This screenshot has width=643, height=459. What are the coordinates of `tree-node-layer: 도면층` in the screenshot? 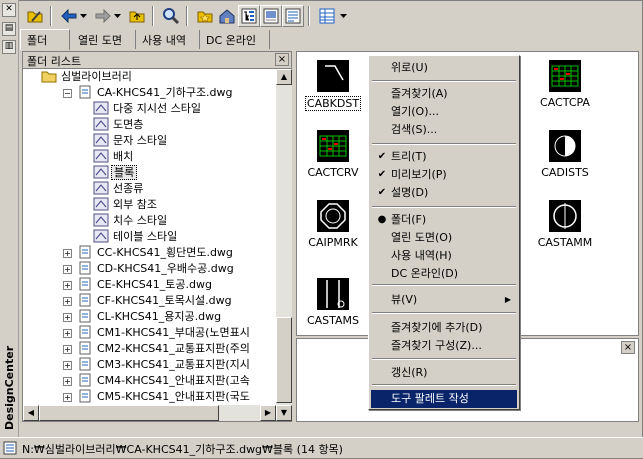 It's located at (119, 125).